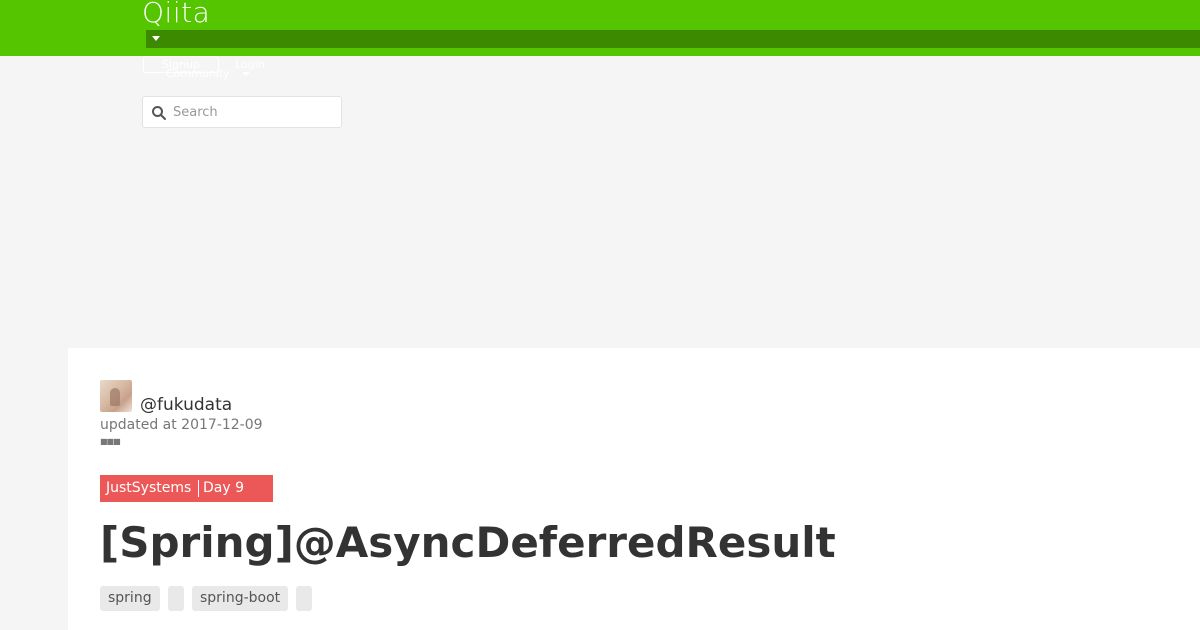 This screenshot has width=1200, height=630. Describe the element at coordinates (110, 442) in the screenshot. I see `more-dots-icon: ■■■` at that location.